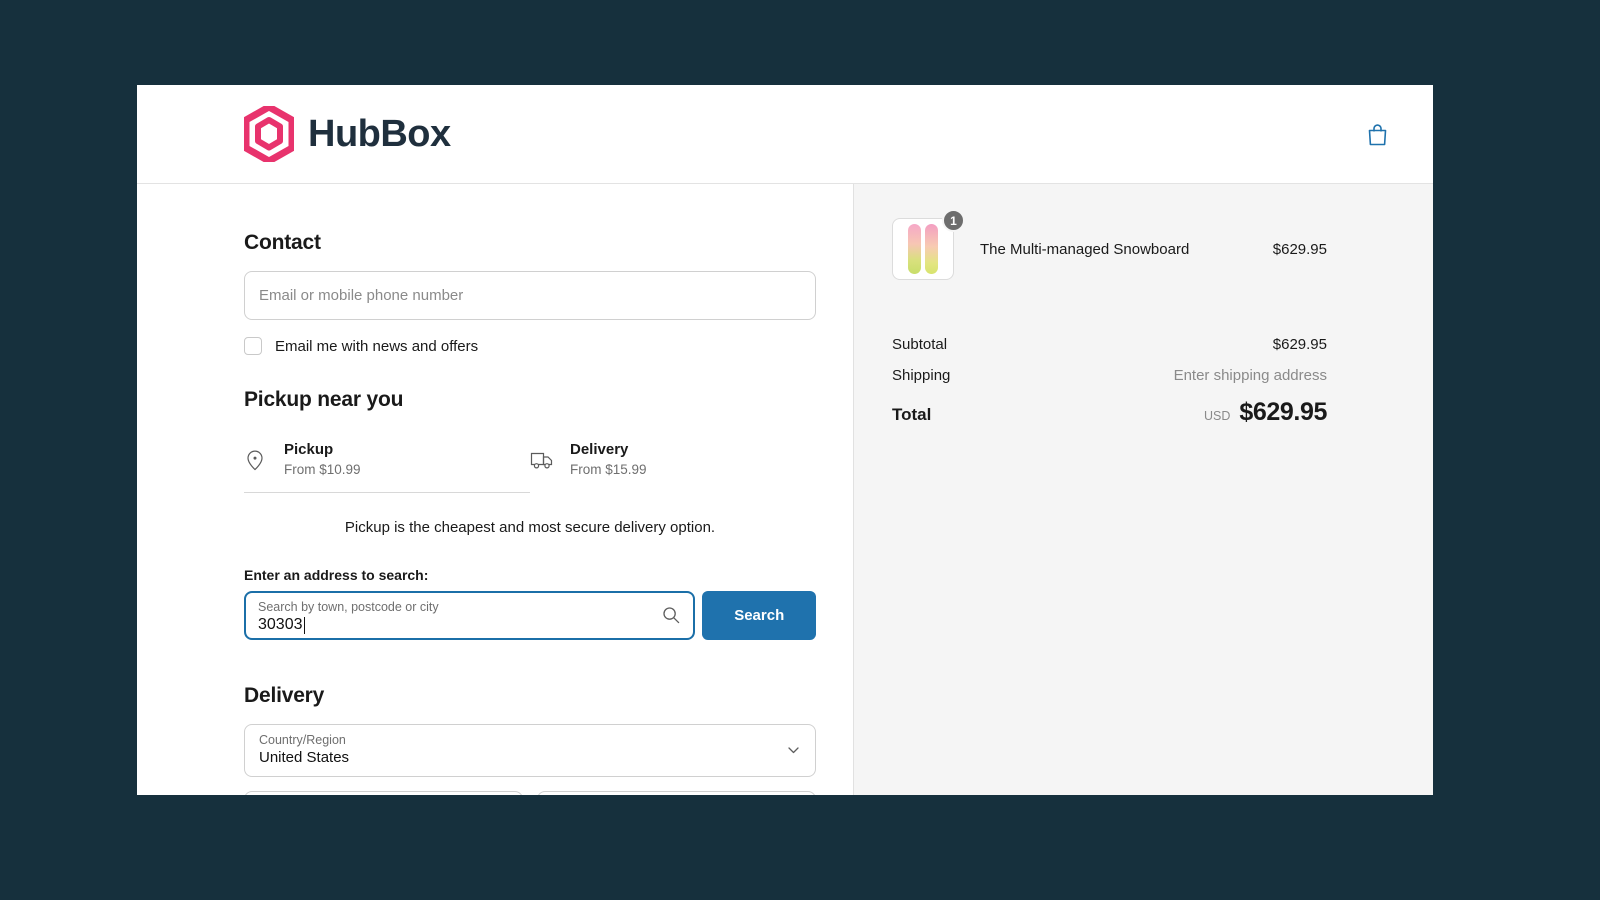 This screenshot has height=900, width=1600. What do you see at coordinates (470, 615) in the screenshot?
I see `address-search-input: Search by town, postcode or city 30303` at bounding box center [470, 615].